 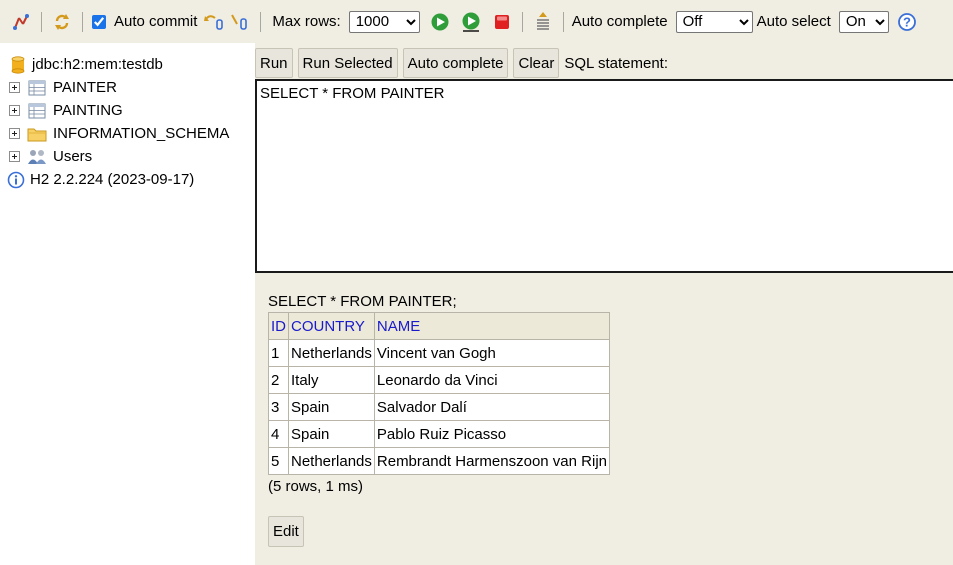 I want to click on result-query-text: SELECT * FROM PAINTER;, so click(x=362, y=301).